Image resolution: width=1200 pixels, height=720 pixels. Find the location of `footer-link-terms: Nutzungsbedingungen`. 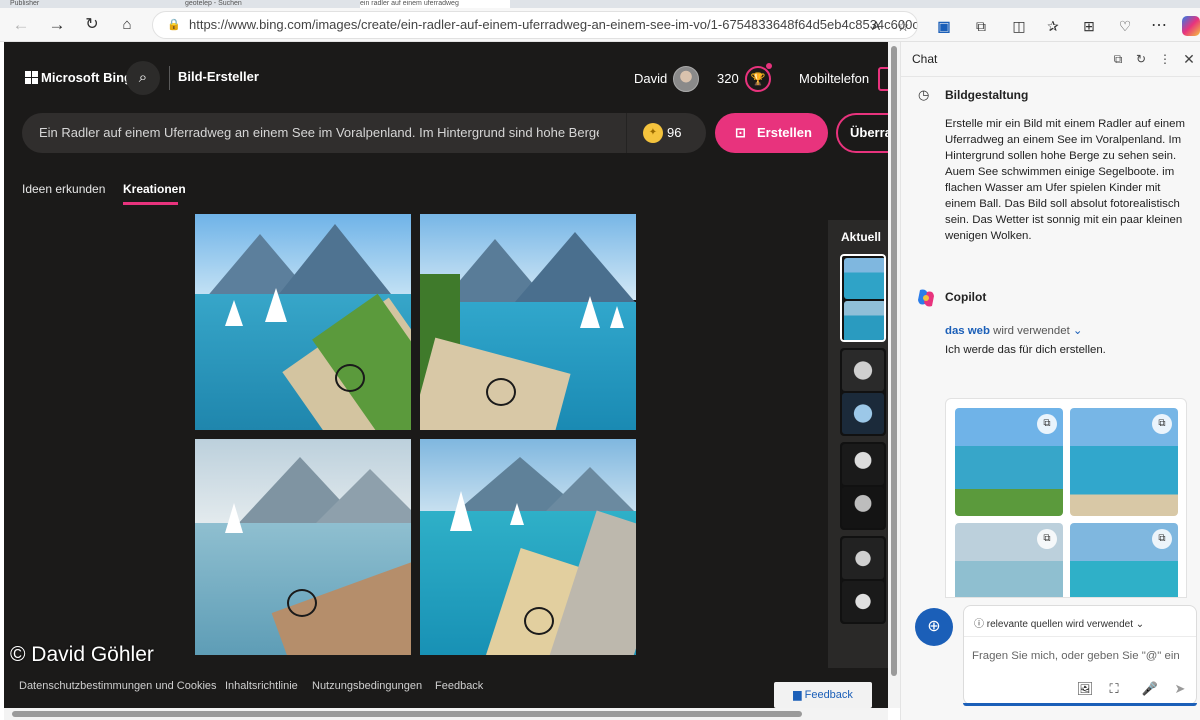

footer-link-terms: Nutzungsbedingungen is located at coordinates (367, 686).